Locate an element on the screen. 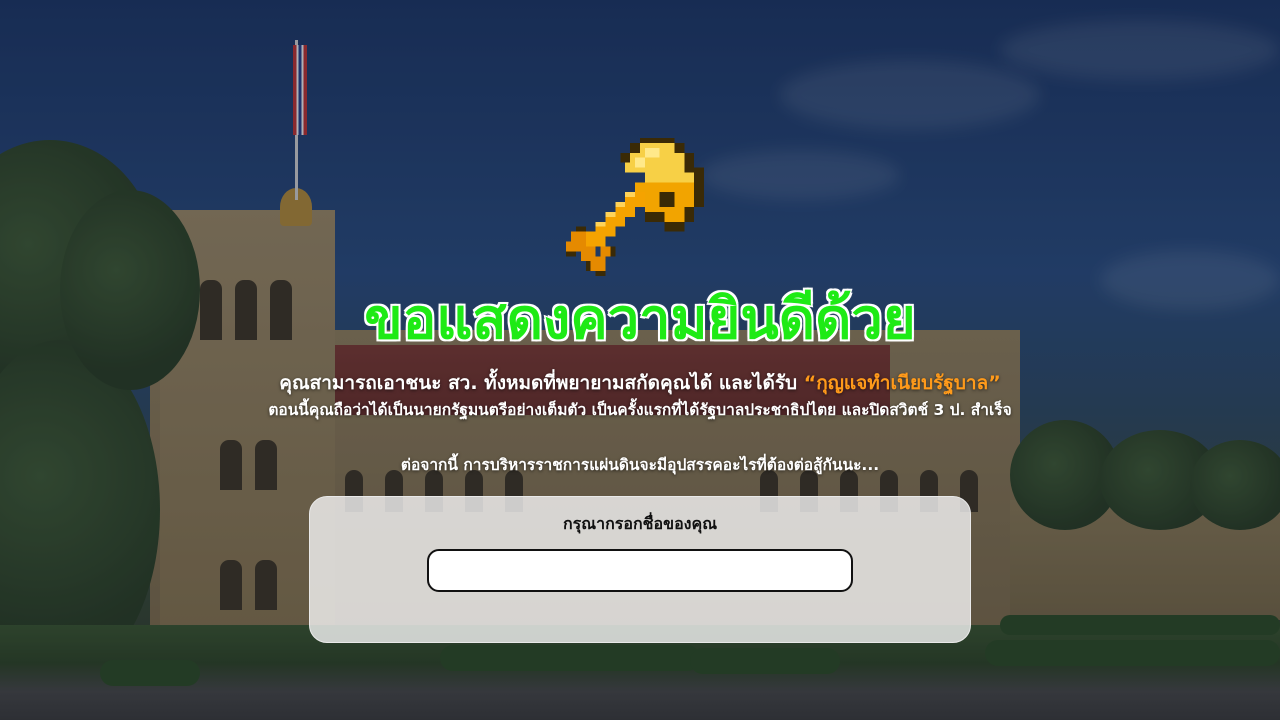 The image size is (1280, 720). congratulations-headline: ขอแสดงความยินดีด้วย is located at coordinates (639, 319).